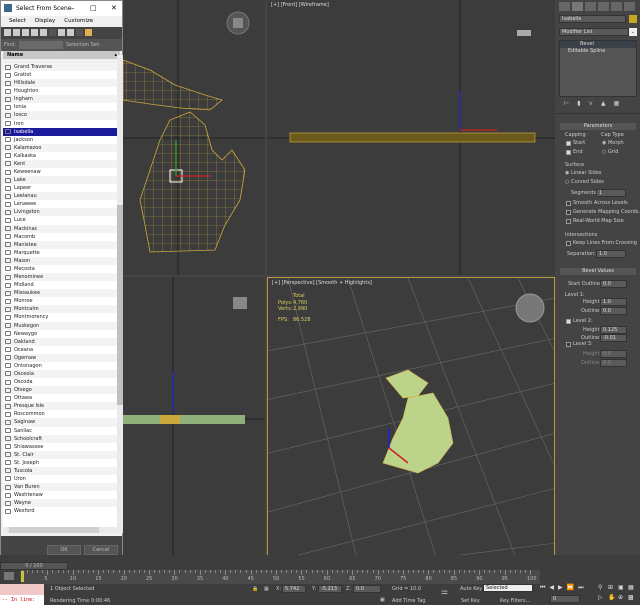 The width and height of the screenshot is (640, 605). I want to click on list-item: Macomb, so click(60, 237).